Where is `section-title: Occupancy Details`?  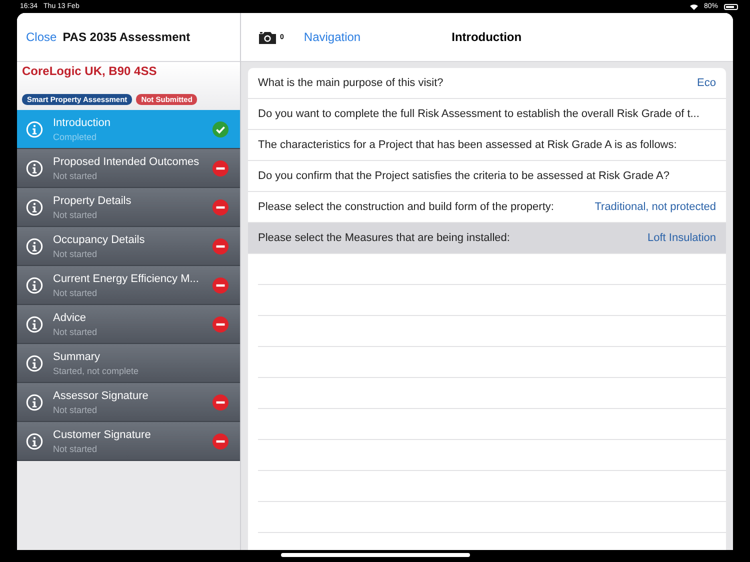
section-title: Occupancy Details is located at coordinates (99, 240).